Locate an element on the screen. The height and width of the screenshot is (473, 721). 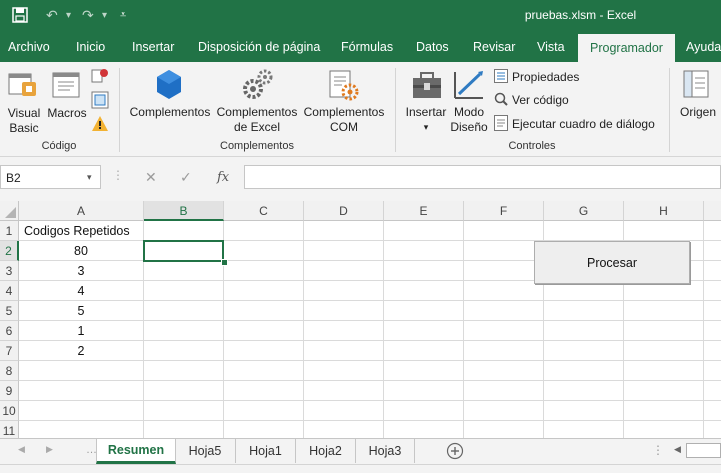
complementos-button is located at coordinates (169, 85).